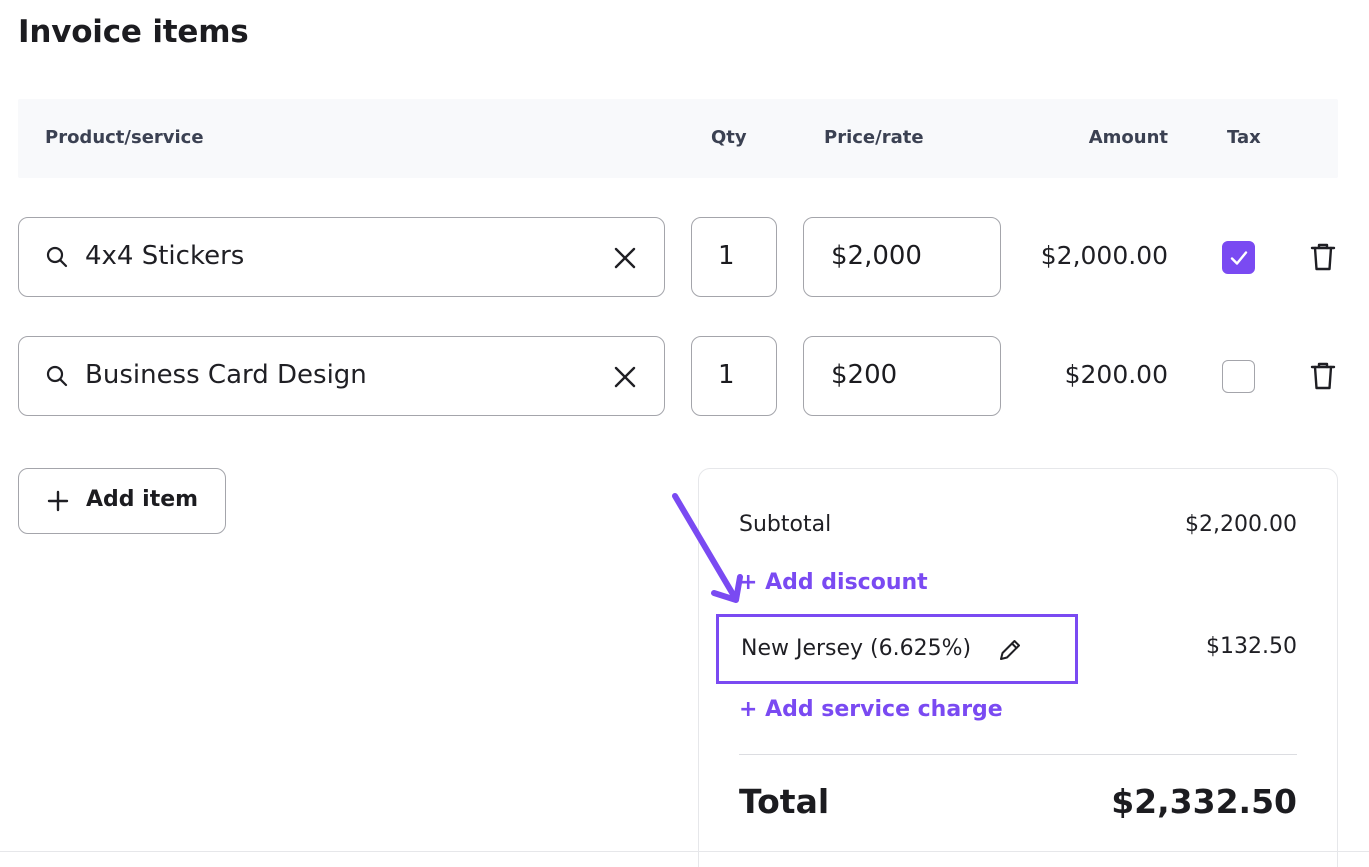  I want to click on add-item-button: Add item, so click(122, 501).